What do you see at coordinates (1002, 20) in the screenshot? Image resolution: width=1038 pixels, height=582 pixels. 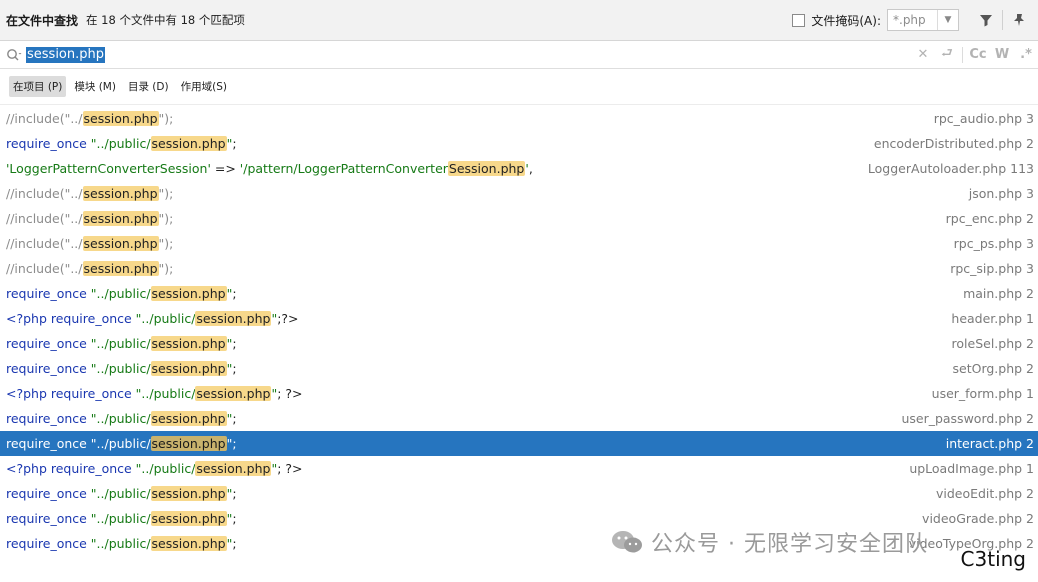 I see `divider` at bounding box center [1002, 20].